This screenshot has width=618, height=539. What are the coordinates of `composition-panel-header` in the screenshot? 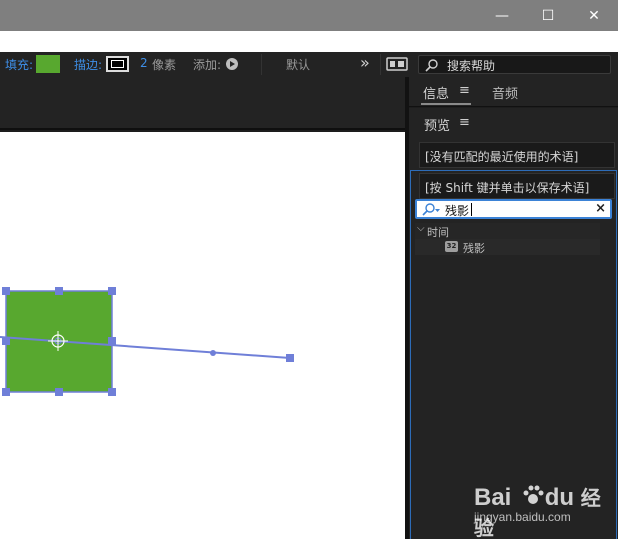 It's located at (202, 103).